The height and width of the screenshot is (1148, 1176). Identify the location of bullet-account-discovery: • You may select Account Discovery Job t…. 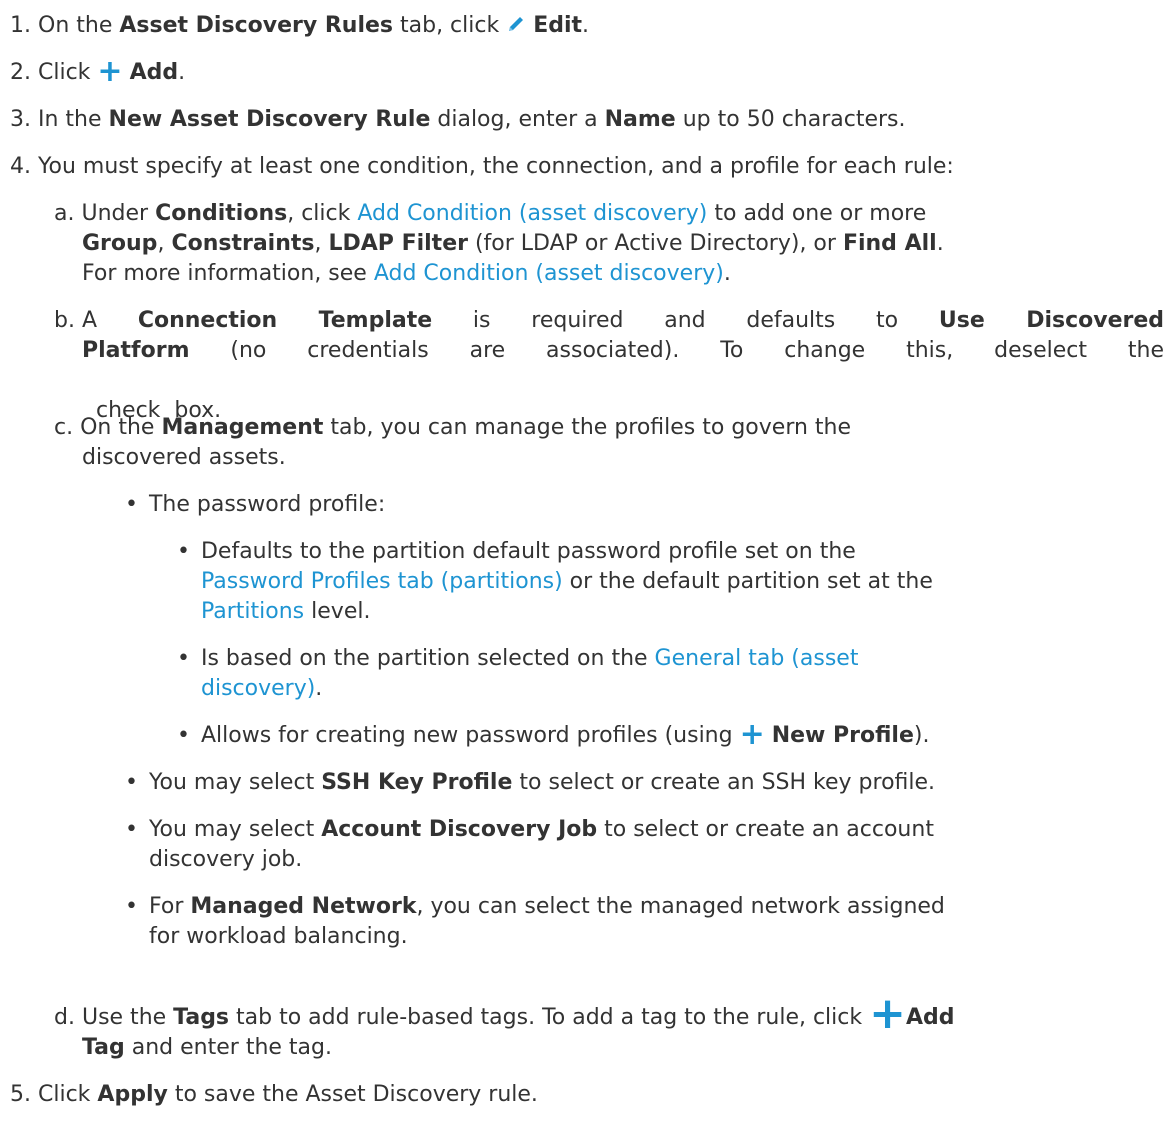
(529, 830).